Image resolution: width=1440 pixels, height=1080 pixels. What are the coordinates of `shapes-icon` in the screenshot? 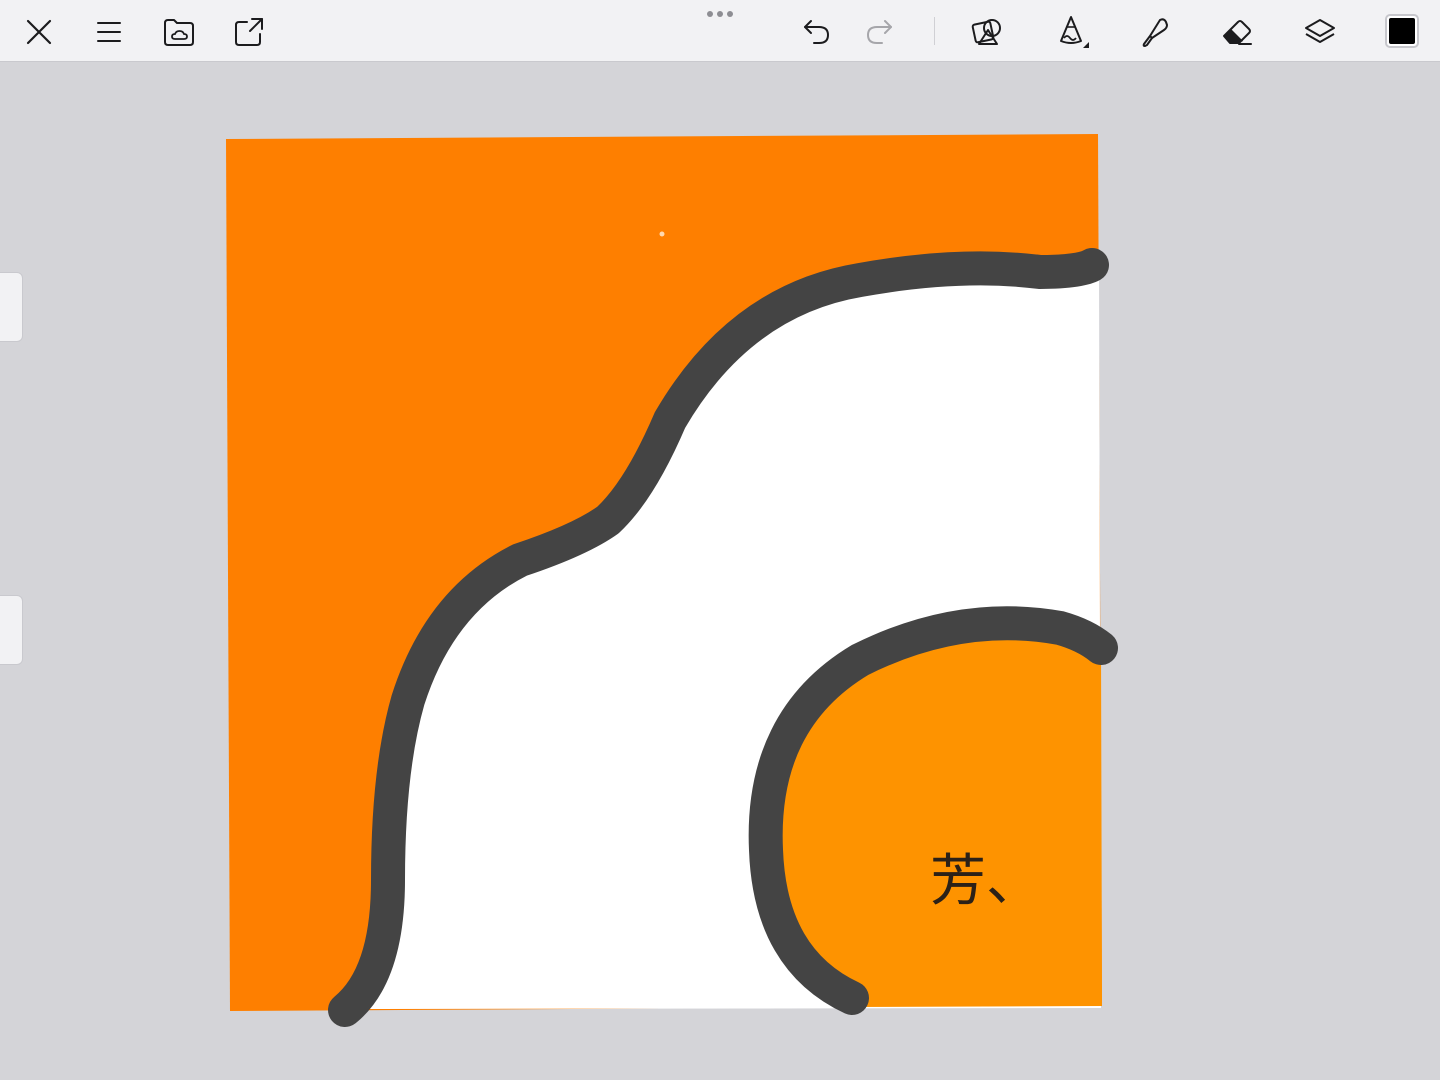 It's located at (986, 32).